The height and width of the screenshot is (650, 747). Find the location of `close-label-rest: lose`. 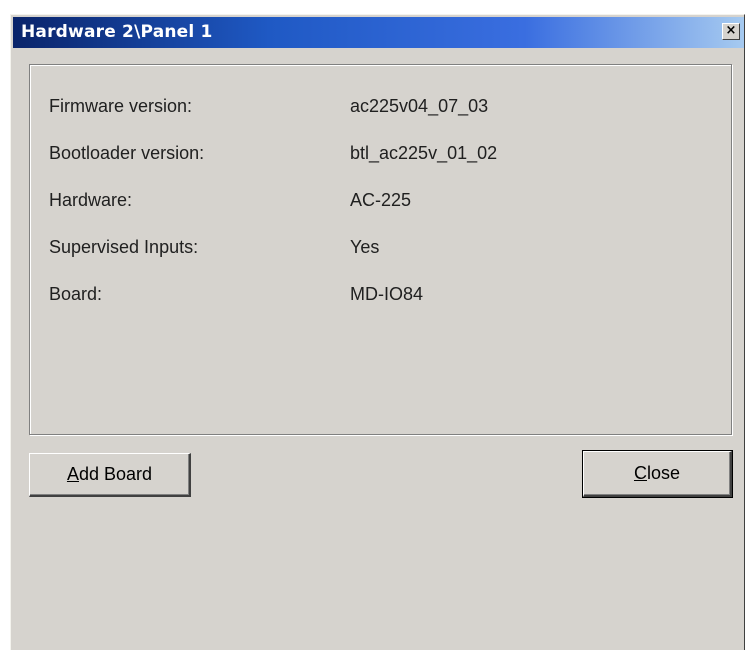

close-label-rest: lose is located at coordinates (663, 473).